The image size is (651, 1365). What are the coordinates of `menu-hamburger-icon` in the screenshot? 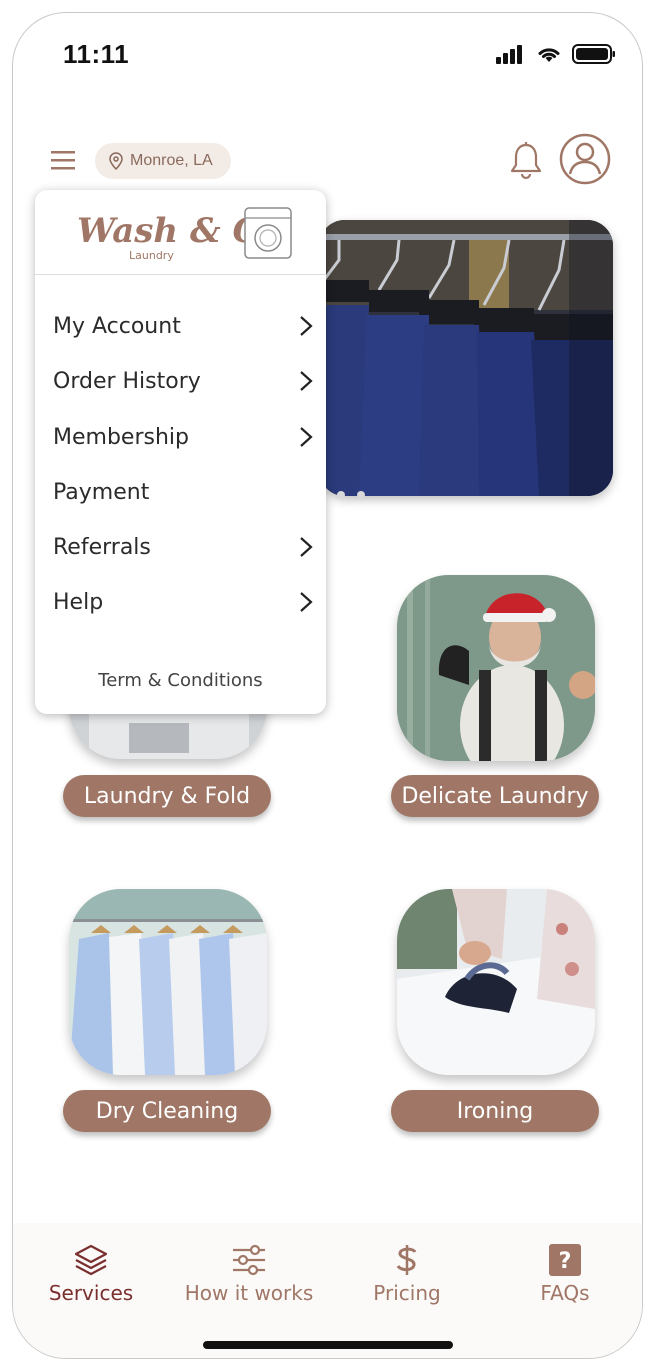 It's located at (64, 161).